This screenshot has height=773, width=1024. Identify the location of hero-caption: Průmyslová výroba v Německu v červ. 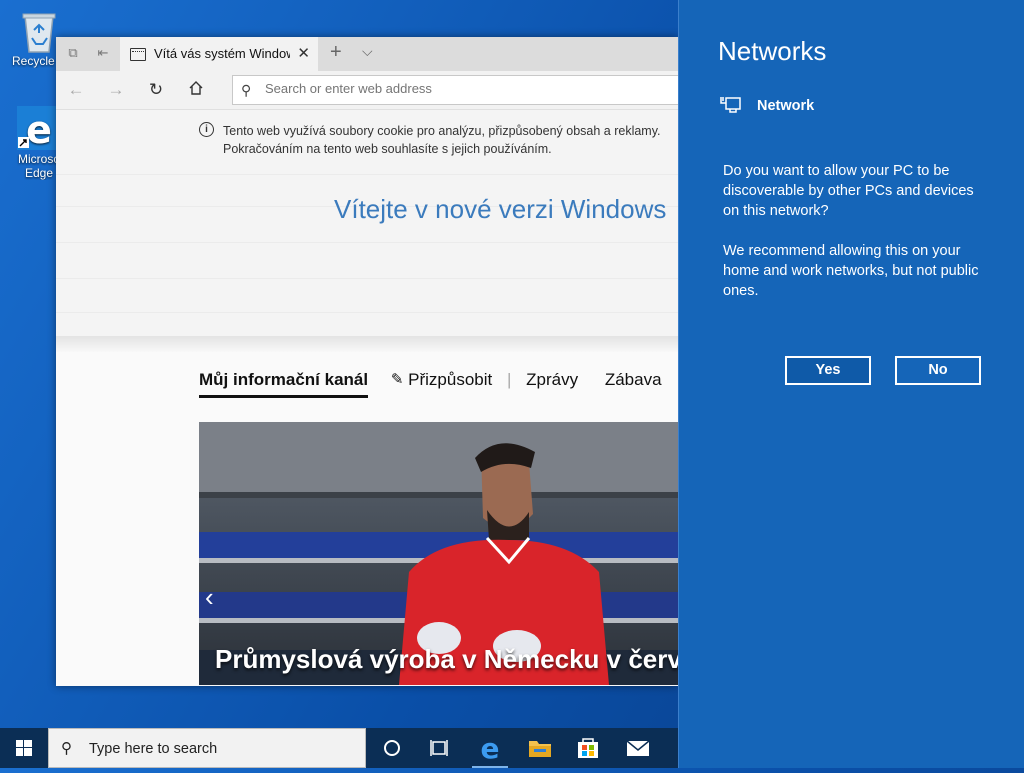
(446, 659).